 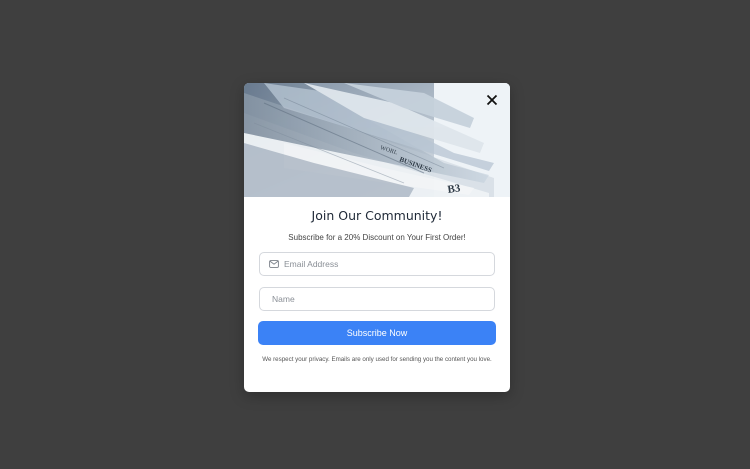 I want to click on newspaper-illustration: WORL BUSINESS B3, so click(x=377, y=140).